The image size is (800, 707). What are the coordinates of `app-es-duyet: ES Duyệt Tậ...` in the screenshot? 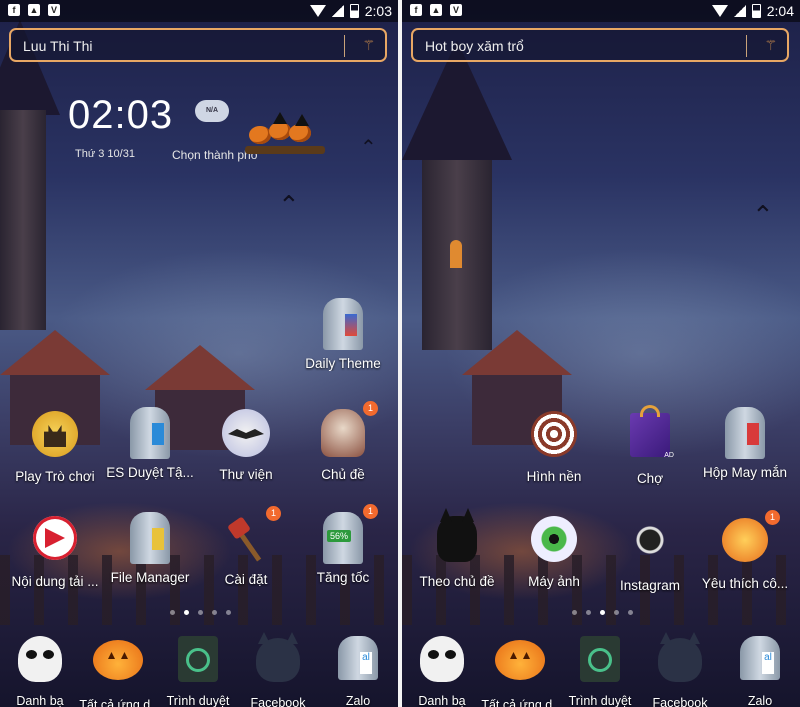 It's located at (150, 443).